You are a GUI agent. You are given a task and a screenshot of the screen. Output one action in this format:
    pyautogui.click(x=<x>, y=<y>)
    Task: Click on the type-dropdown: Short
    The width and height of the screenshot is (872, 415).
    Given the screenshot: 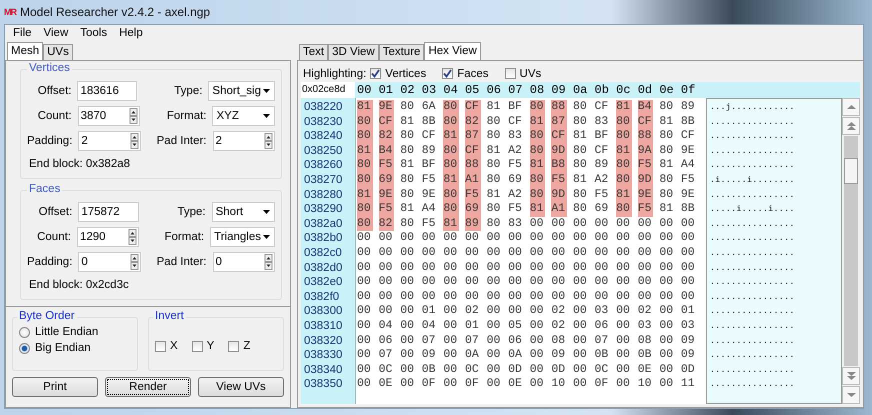 What is the action you would take?
    pyautogui.click(x=243, y=212)
    